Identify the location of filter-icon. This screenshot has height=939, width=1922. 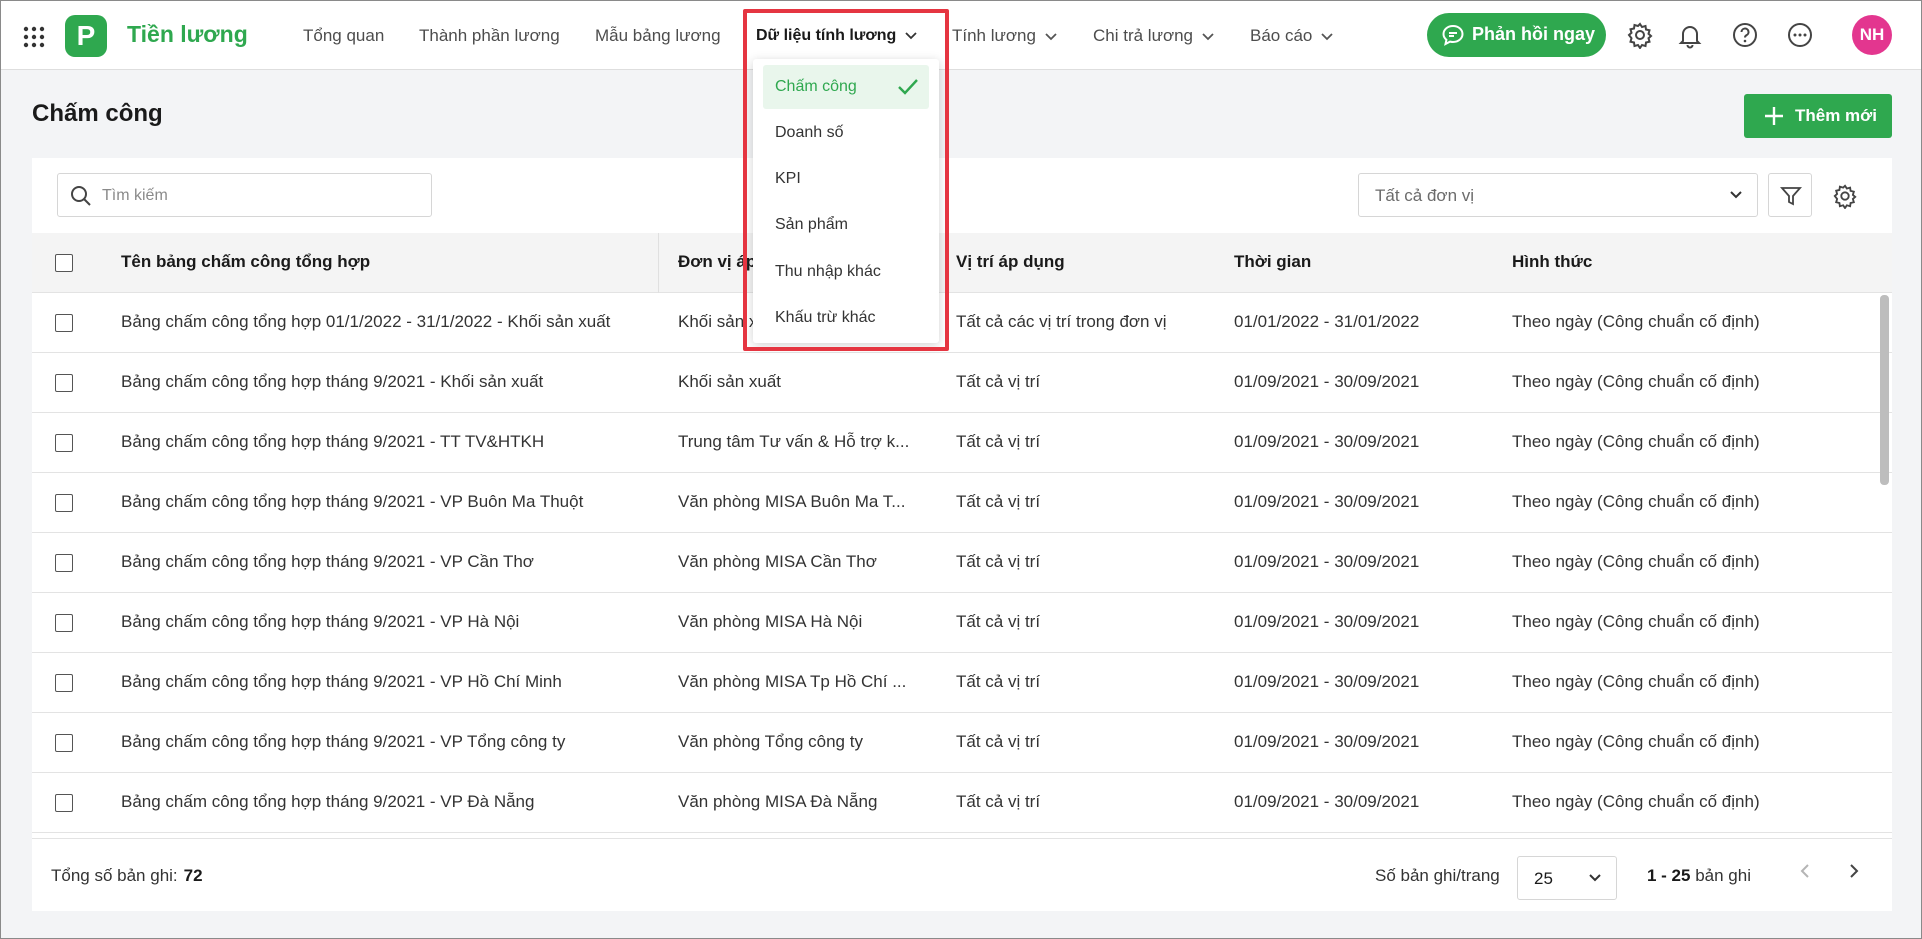
(1791, 196).